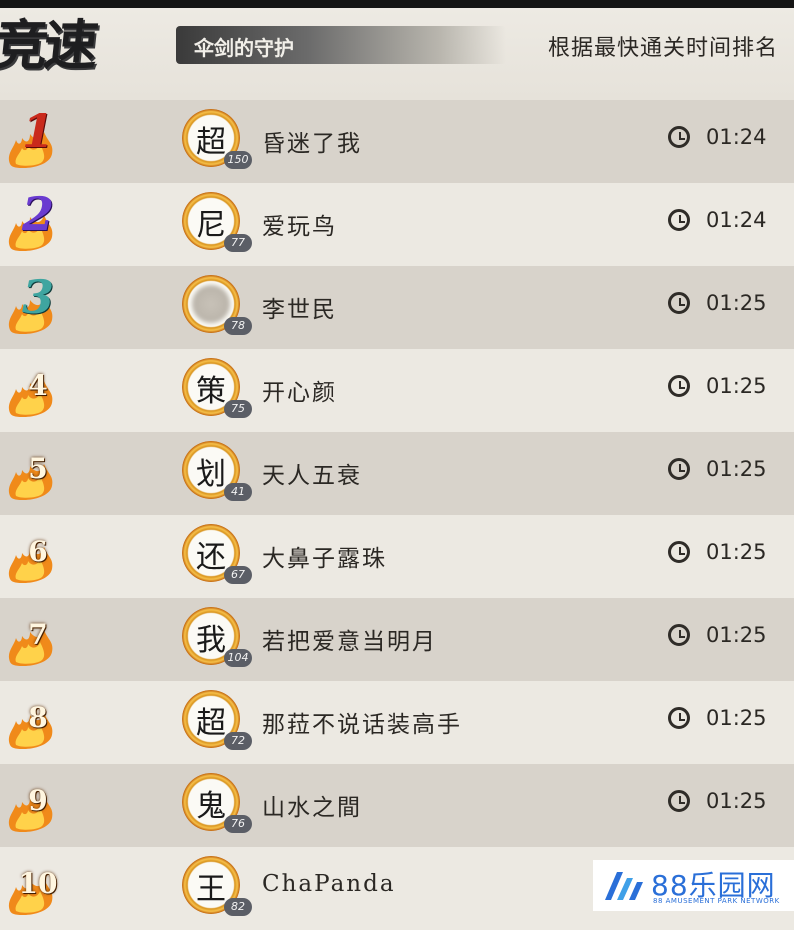 This screenshot has height=930, width=794. I want to click on 88-logo-icon, so click(624, 886).